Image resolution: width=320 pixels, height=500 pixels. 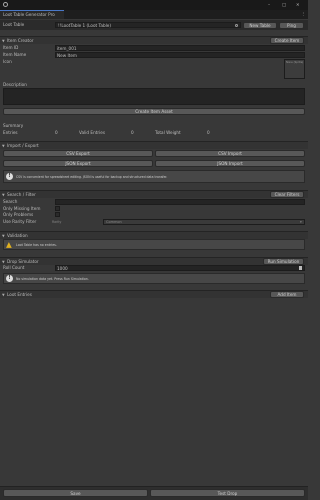 What do you see at coordinates (57, 208) in the screenshot?
I see `only-missing-toggle` at bounding box center [57, 208].